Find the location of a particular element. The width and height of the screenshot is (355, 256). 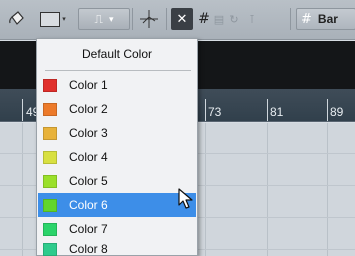

menu-item-color-3: Color 3 is located at coordinates (117, 133).